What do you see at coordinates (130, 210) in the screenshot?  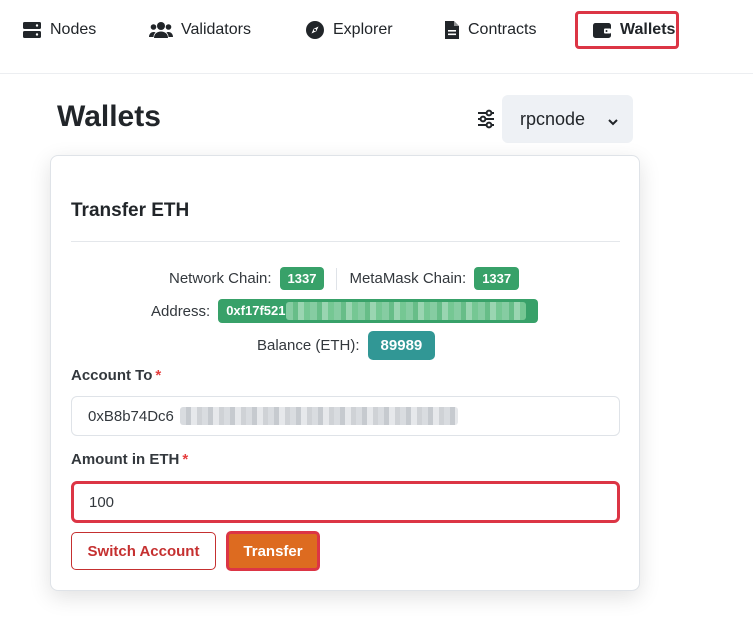 I see `card-title: Transfer ETH` at bounding box center [130, 210].